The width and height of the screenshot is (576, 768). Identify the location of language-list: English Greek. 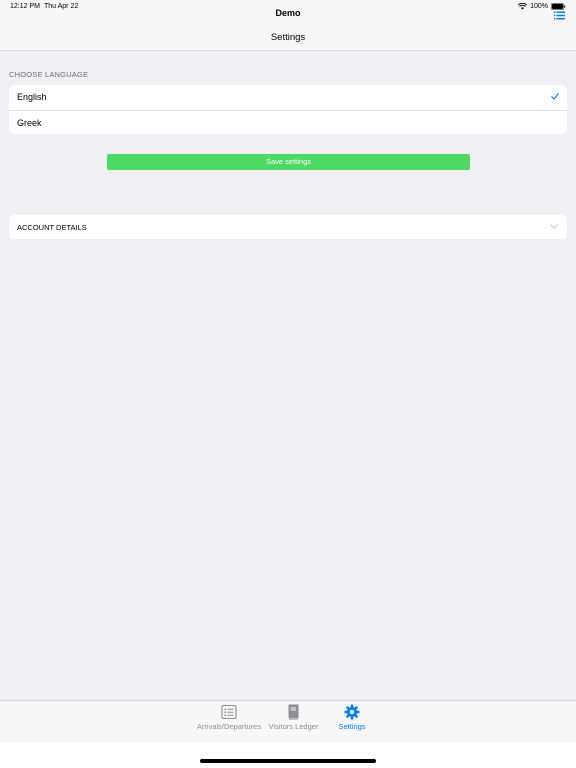
(288, 109).